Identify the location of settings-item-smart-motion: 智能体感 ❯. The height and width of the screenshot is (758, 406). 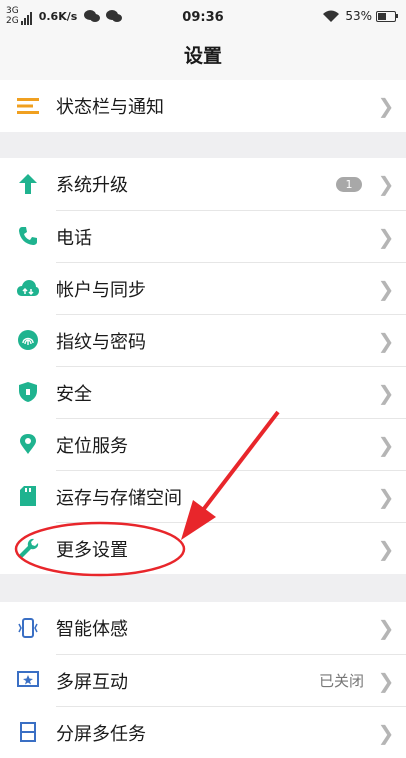
(203, 628).